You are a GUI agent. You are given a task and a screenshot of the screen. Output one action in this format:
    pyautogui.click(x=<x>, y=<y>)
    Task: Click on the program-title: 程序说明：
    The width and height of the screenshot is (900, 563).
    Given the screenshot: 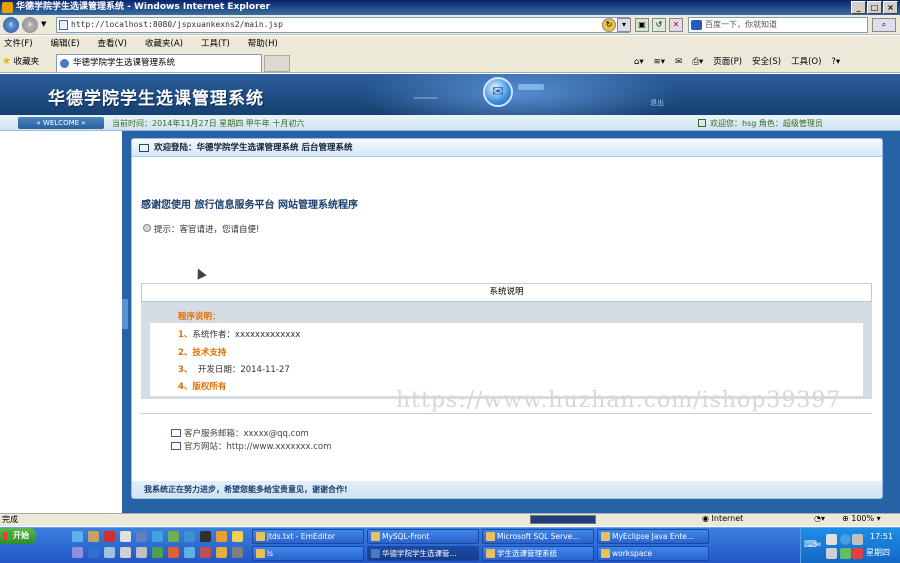 What is the action you would take?
    pyautogui.click(x=199, y=317)
    